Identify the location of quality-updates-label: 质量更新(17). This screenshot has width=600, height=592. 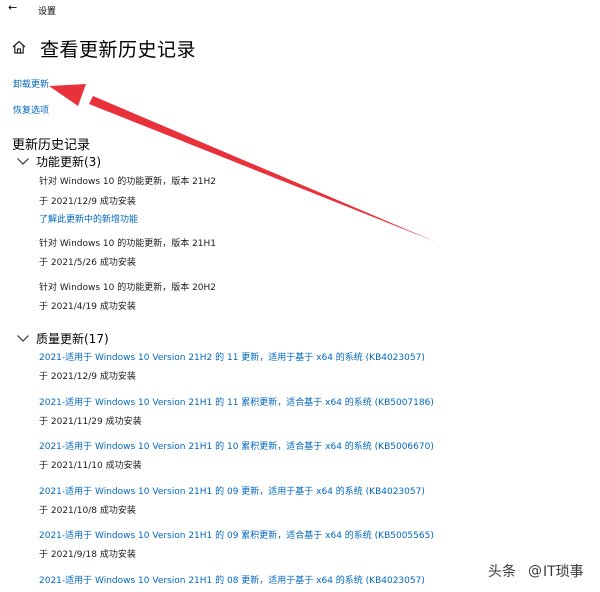
(72, 338).